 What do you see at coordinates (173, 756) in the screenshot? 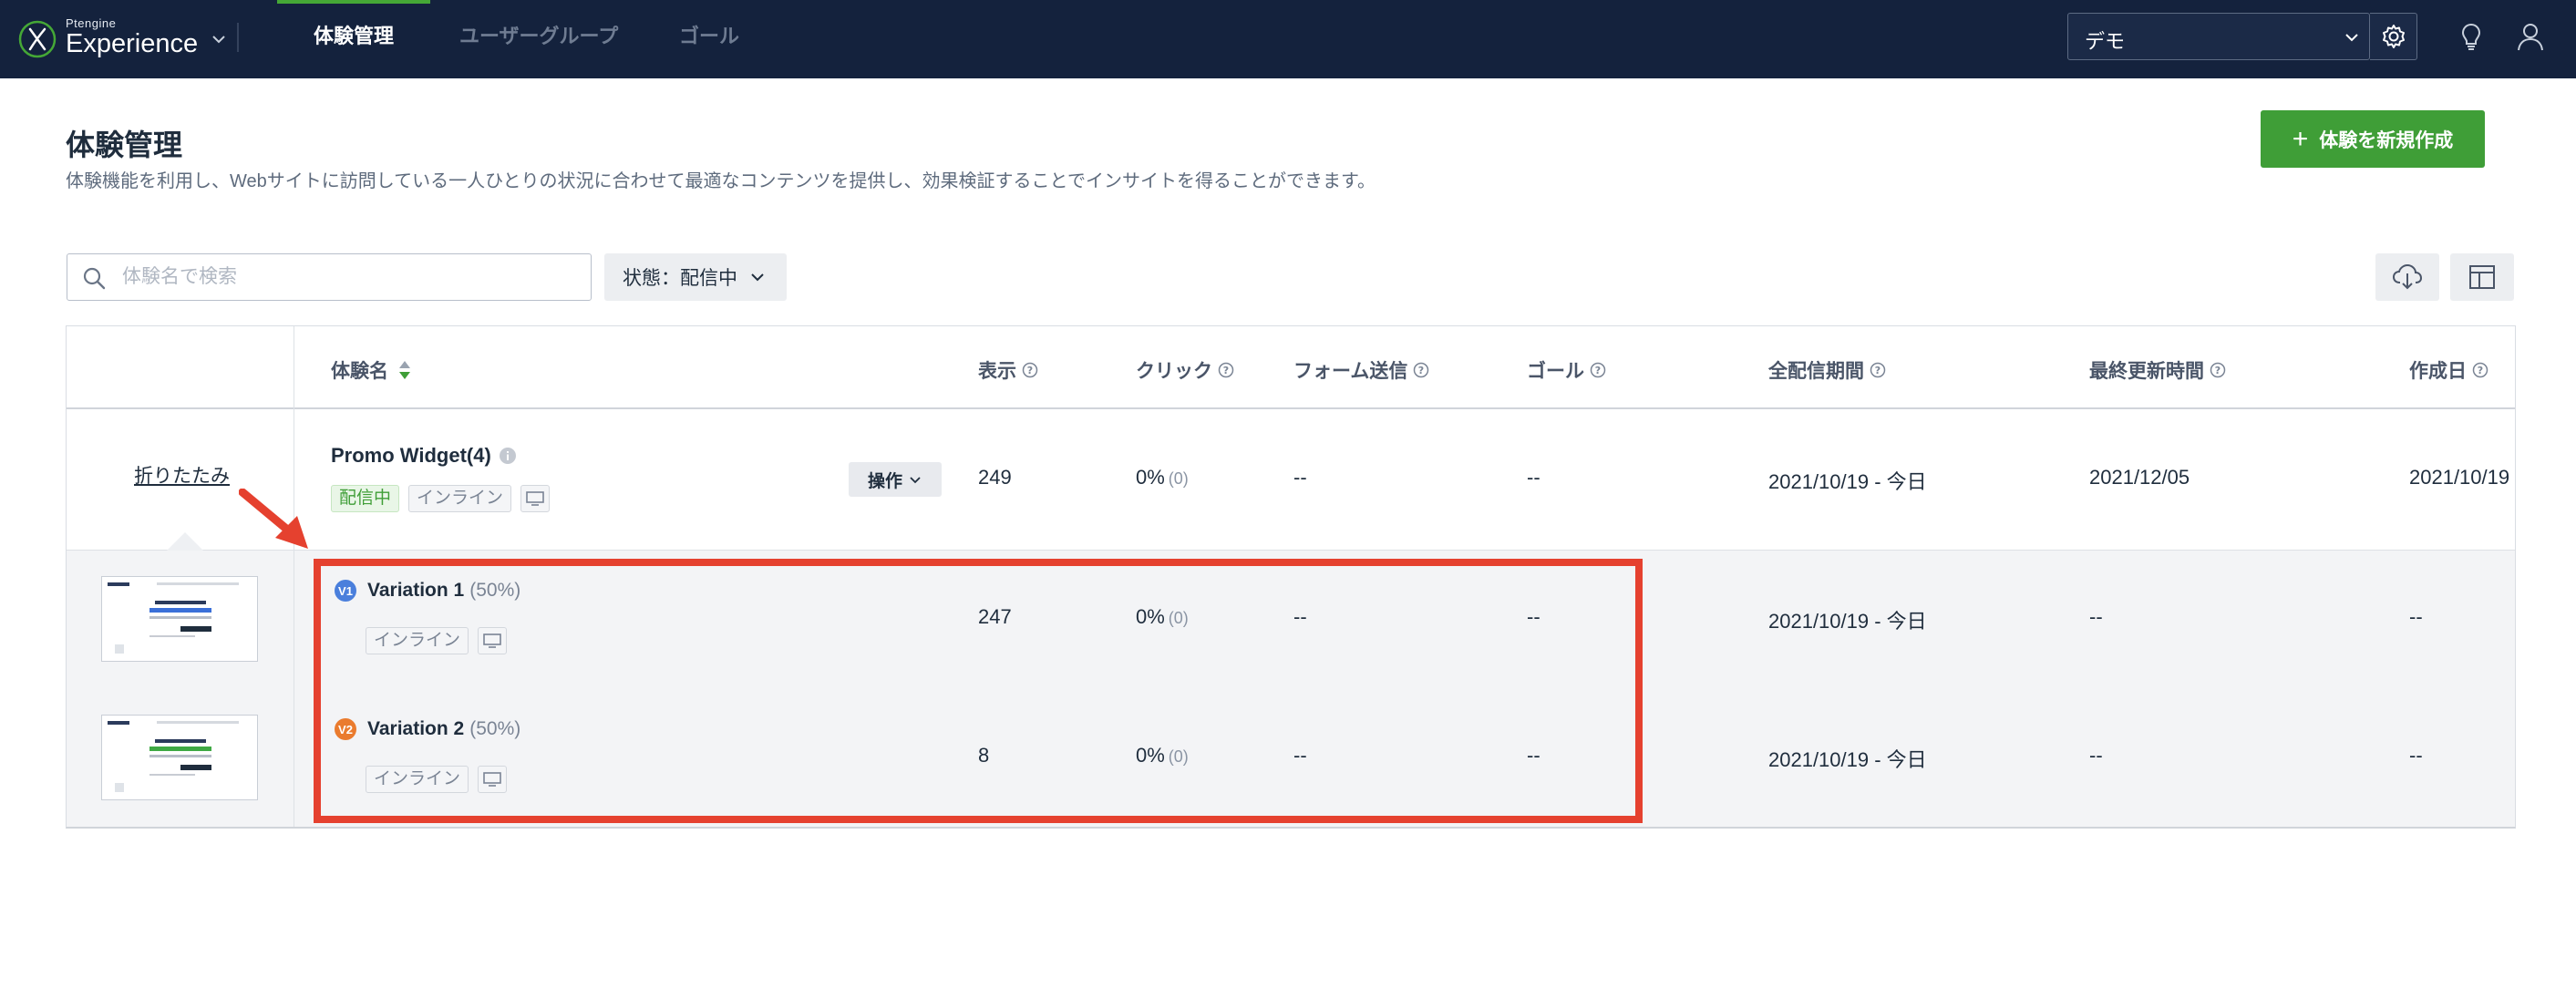
I see `page-preview-image` at bounding box center [173, 756].